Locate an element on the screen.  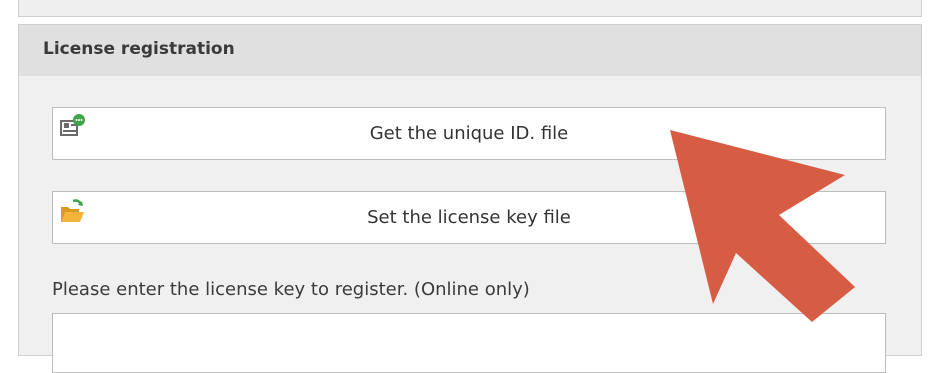
get-unique-id-label: Get the unique ID. file is located at coordinates (469, 133).